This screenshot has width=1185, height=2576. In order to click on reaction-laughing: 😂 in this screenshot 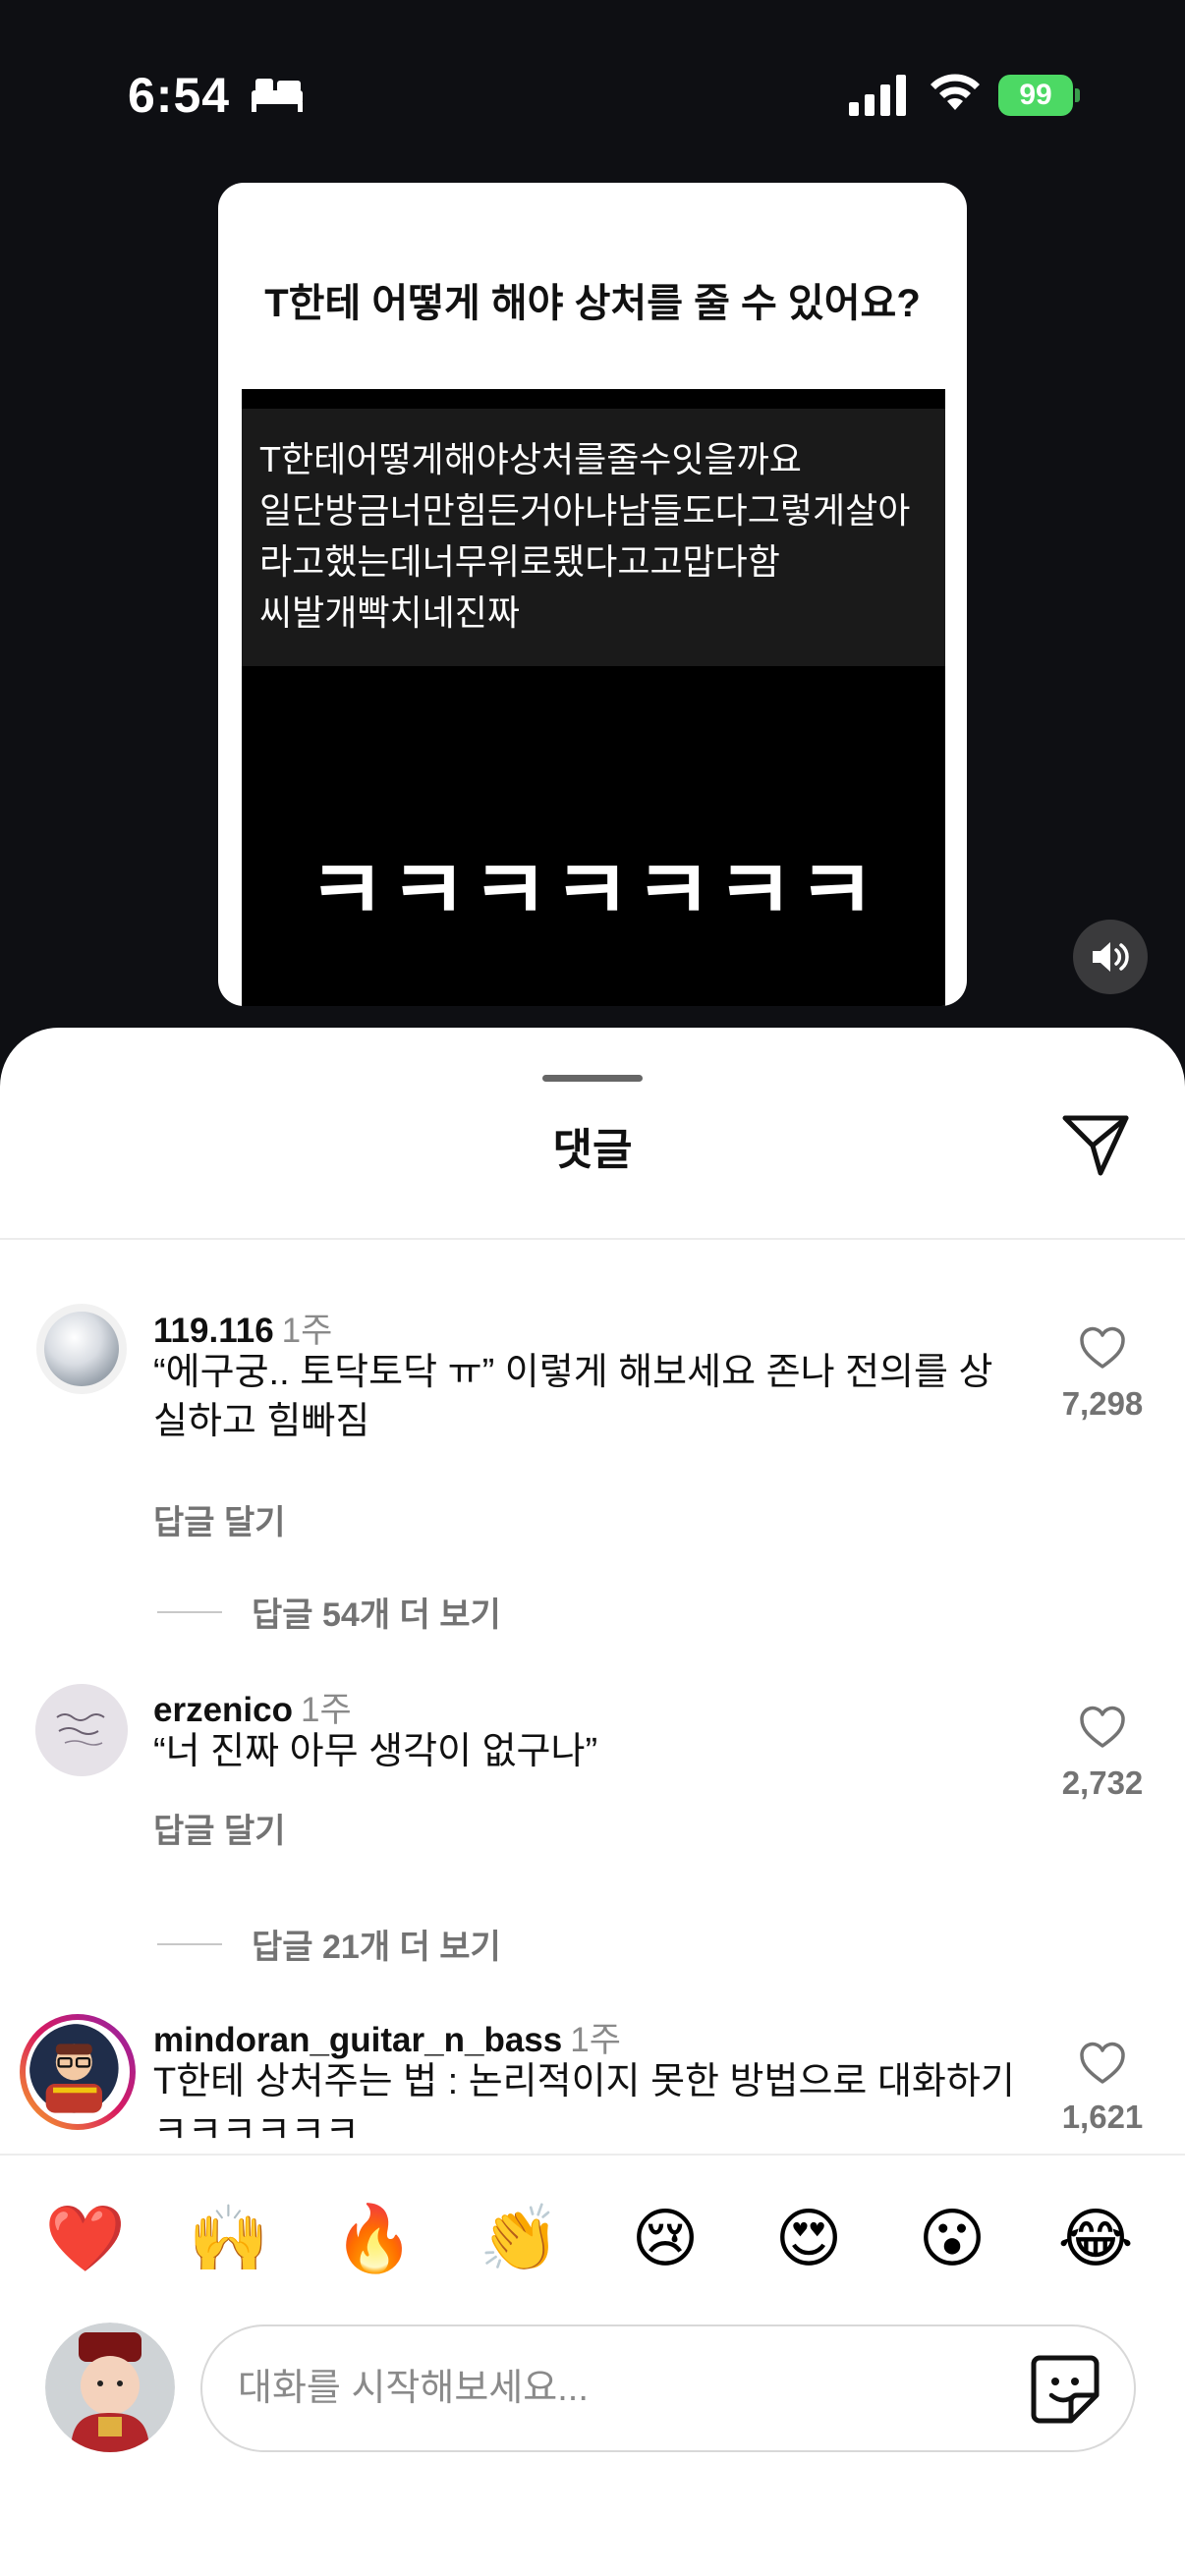, I will do `click(1096, 2239)`.